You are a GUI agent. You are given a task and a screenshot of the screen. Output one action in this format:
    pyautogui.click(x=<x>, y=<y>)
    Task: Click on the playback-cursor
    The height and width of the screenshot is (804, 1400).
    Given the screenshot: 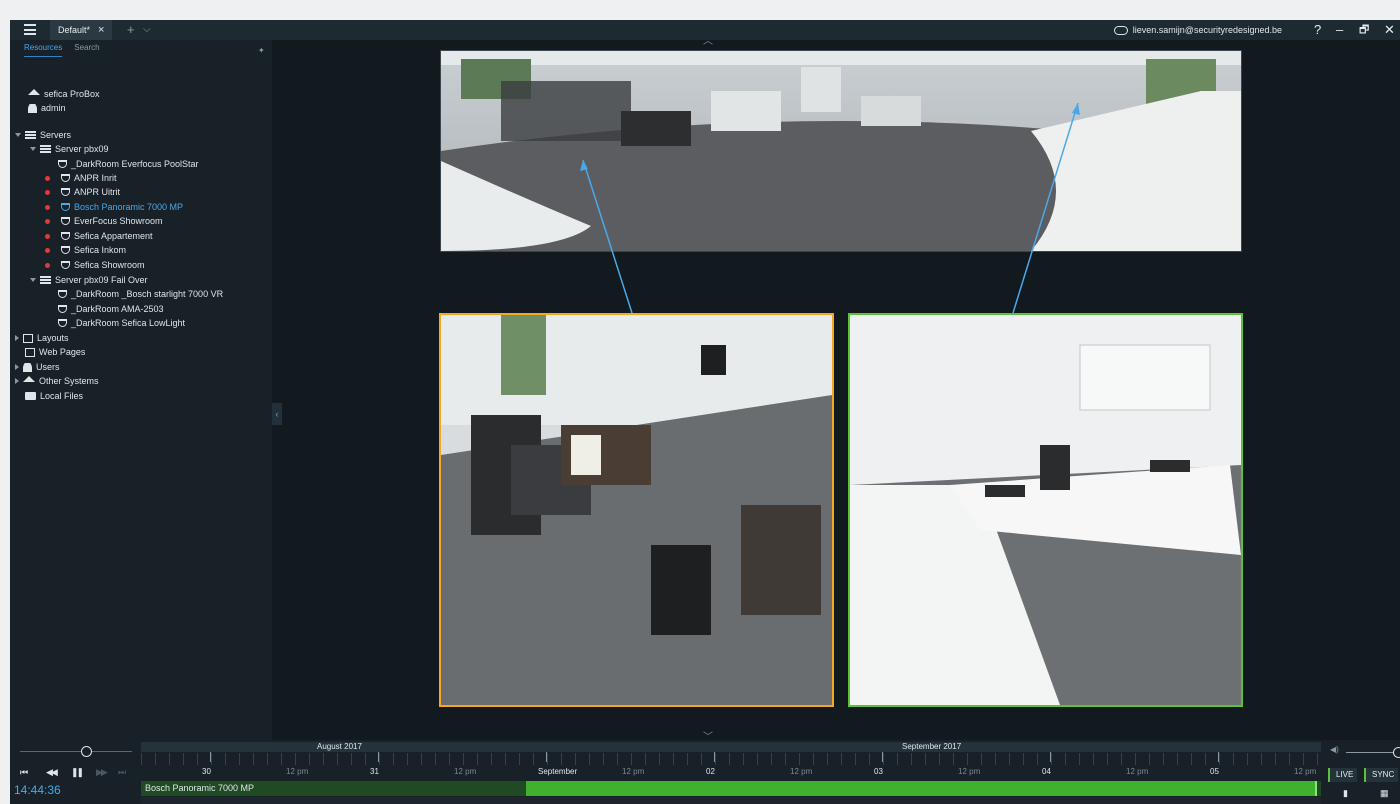 What is the action you would take?
    pyautogui.click(x=1316, y=788)
    